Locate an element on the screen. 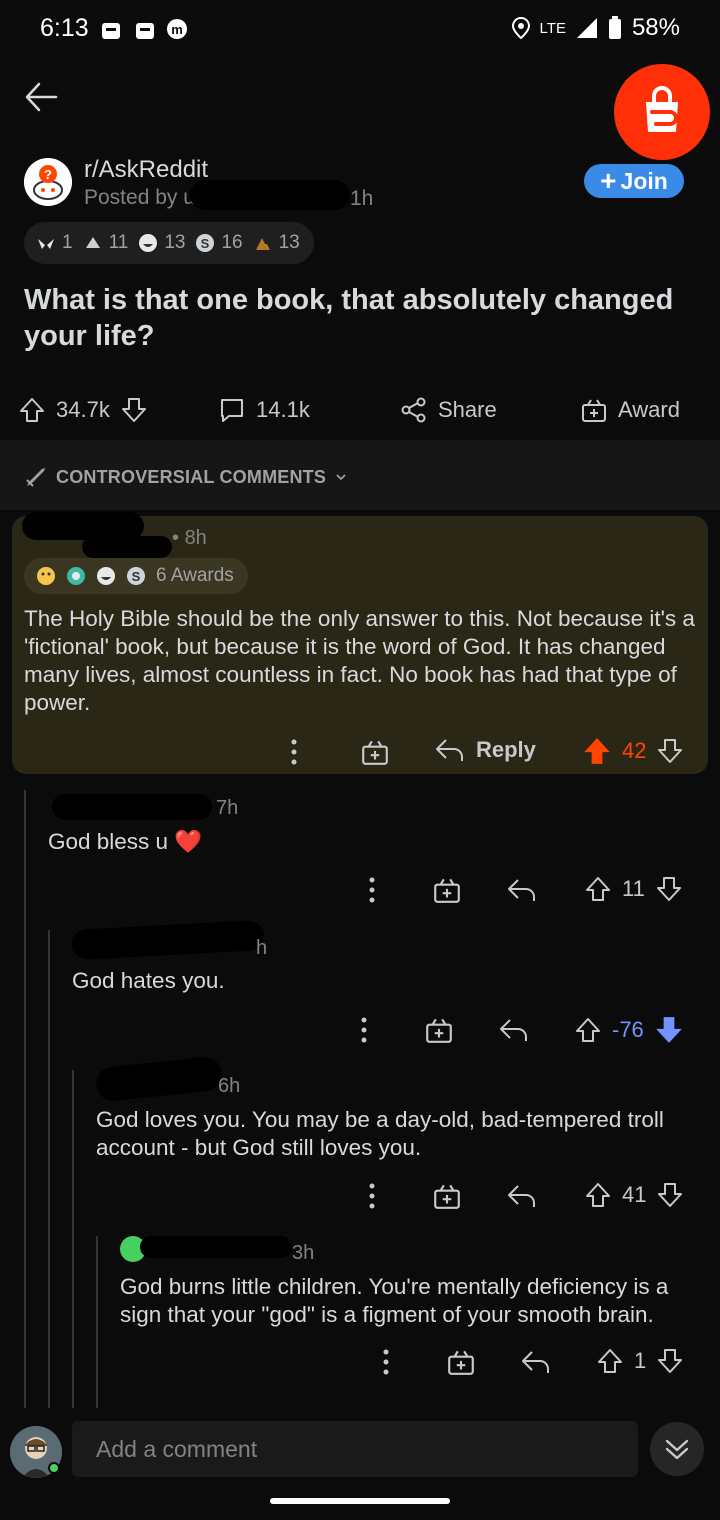 The height and width of the screenshot is (1520, 720). status-right: LTE 58% is located at coordinates (595, 28).